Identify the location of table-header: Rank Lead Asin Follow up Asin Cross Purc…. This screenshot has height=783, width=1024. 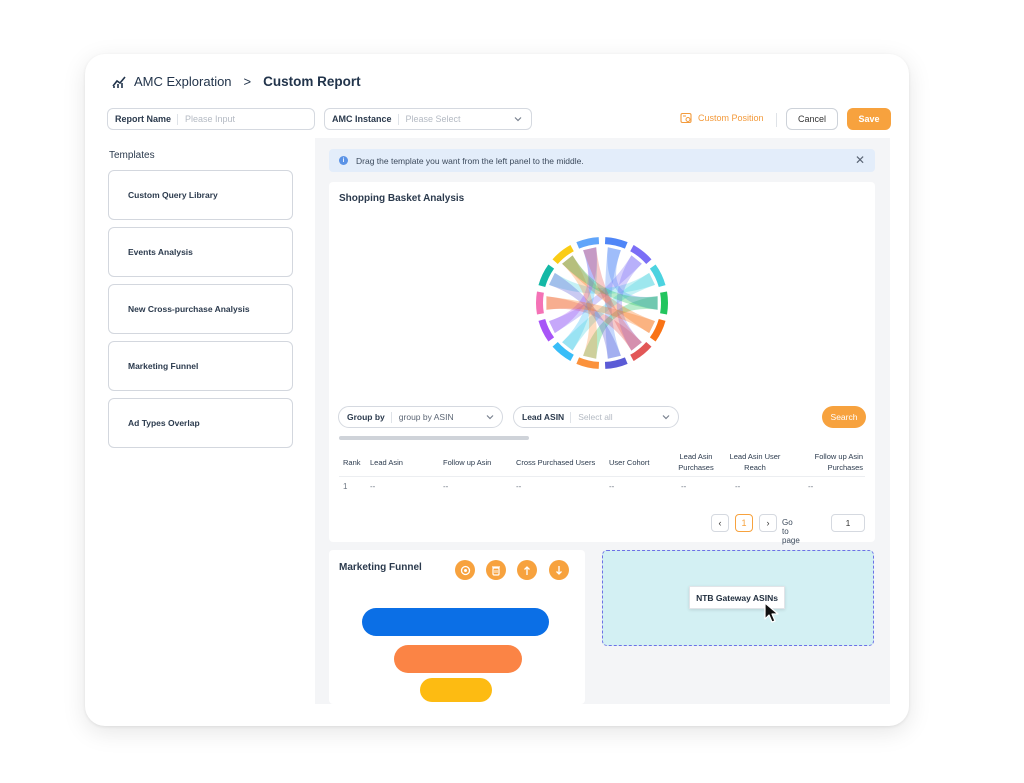
(602, 462).